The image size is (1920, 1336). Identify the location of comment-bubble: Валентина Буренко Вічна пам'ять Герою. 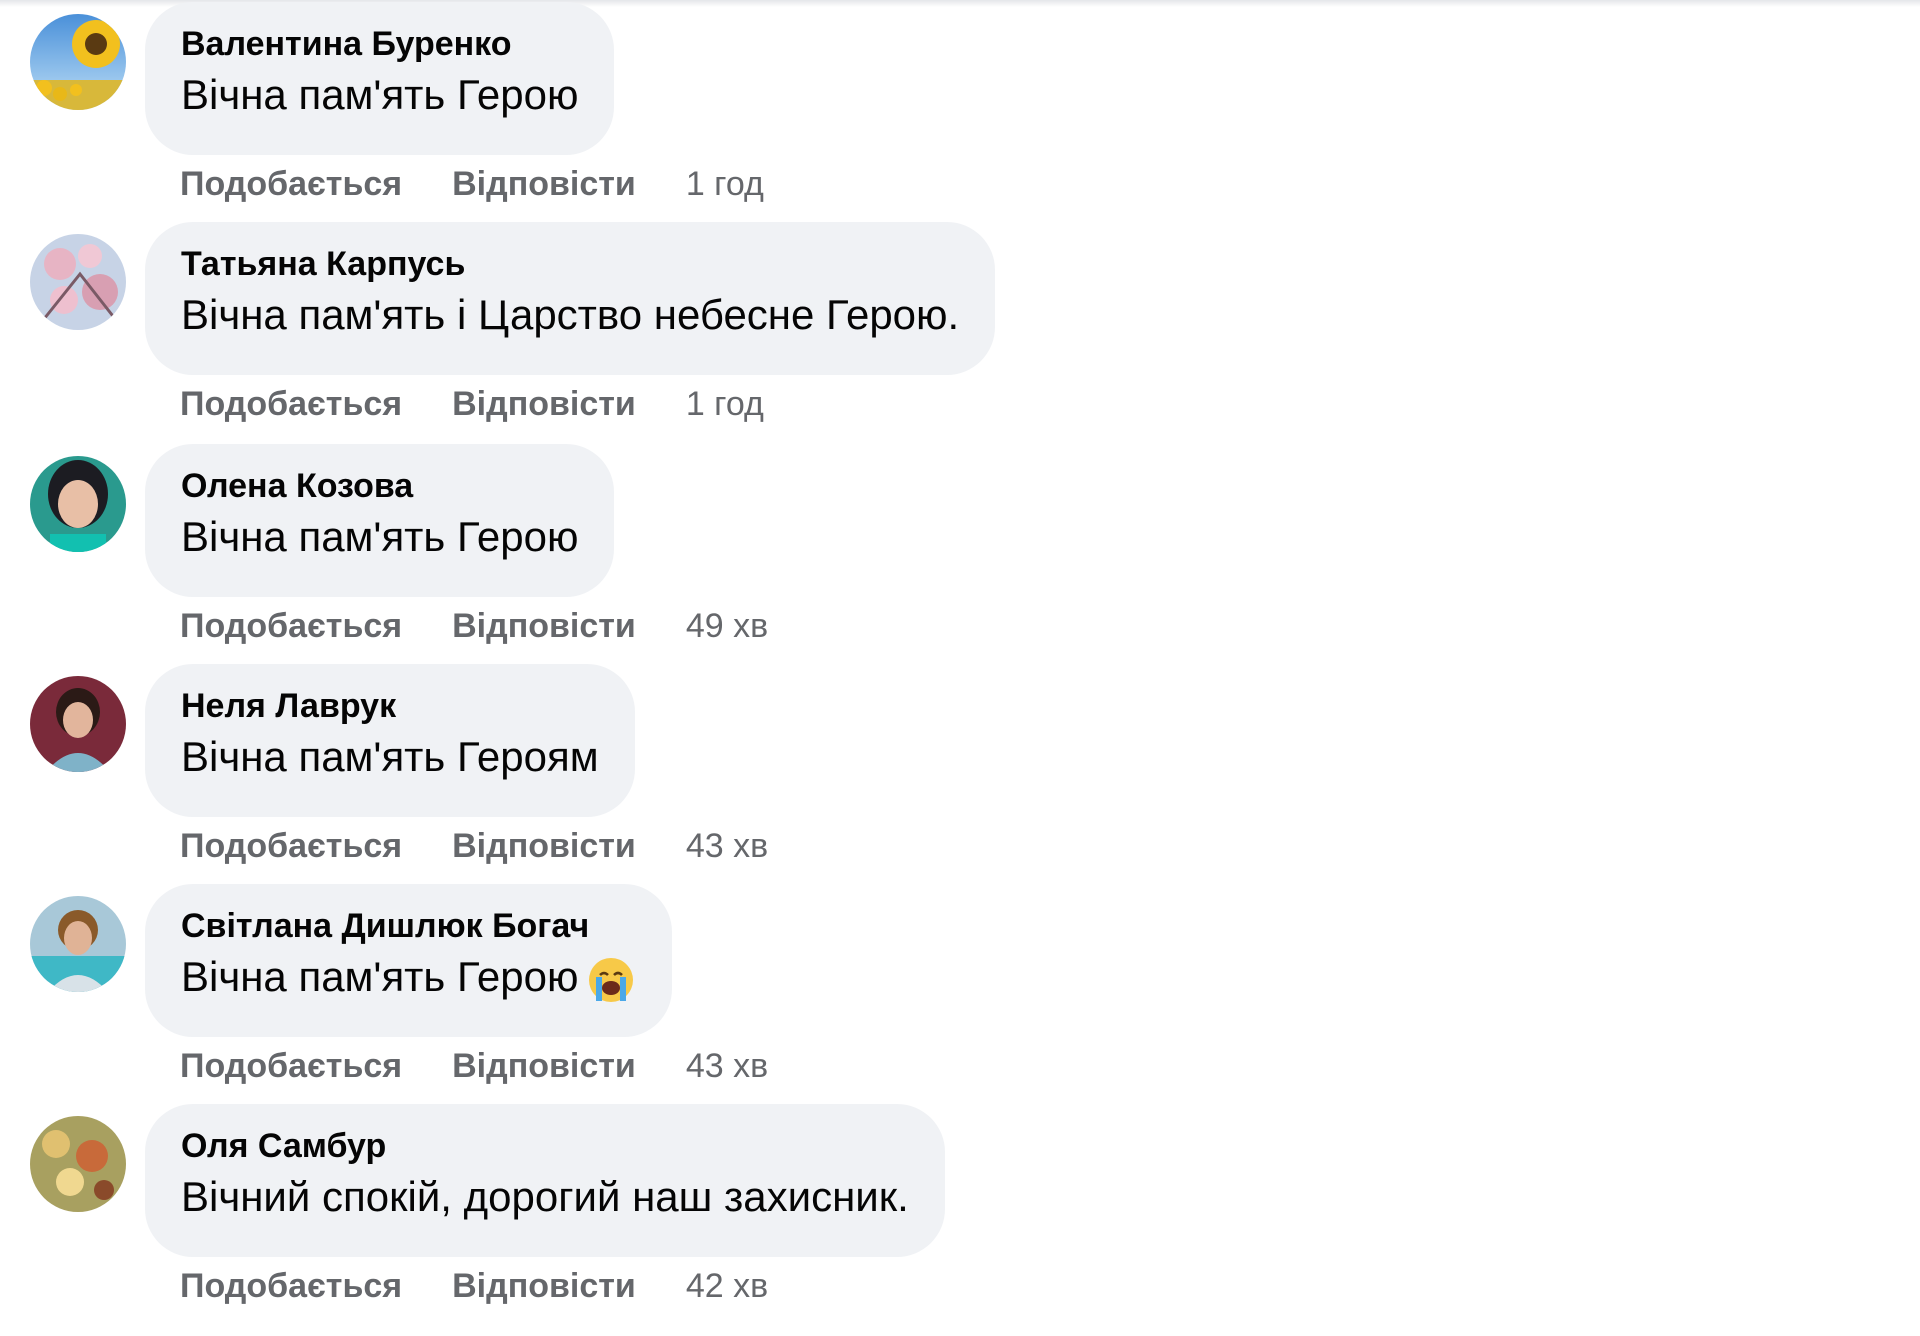
(380, 78).